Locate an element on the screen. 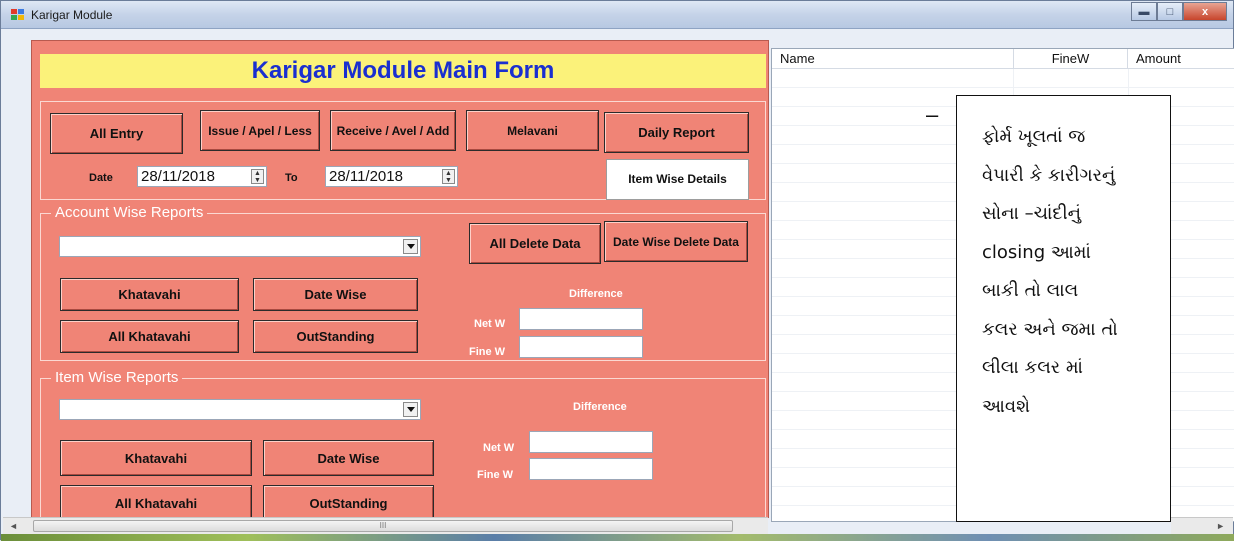  all-delete-data-button: All Delete Data is located at coordinates (535, 243).